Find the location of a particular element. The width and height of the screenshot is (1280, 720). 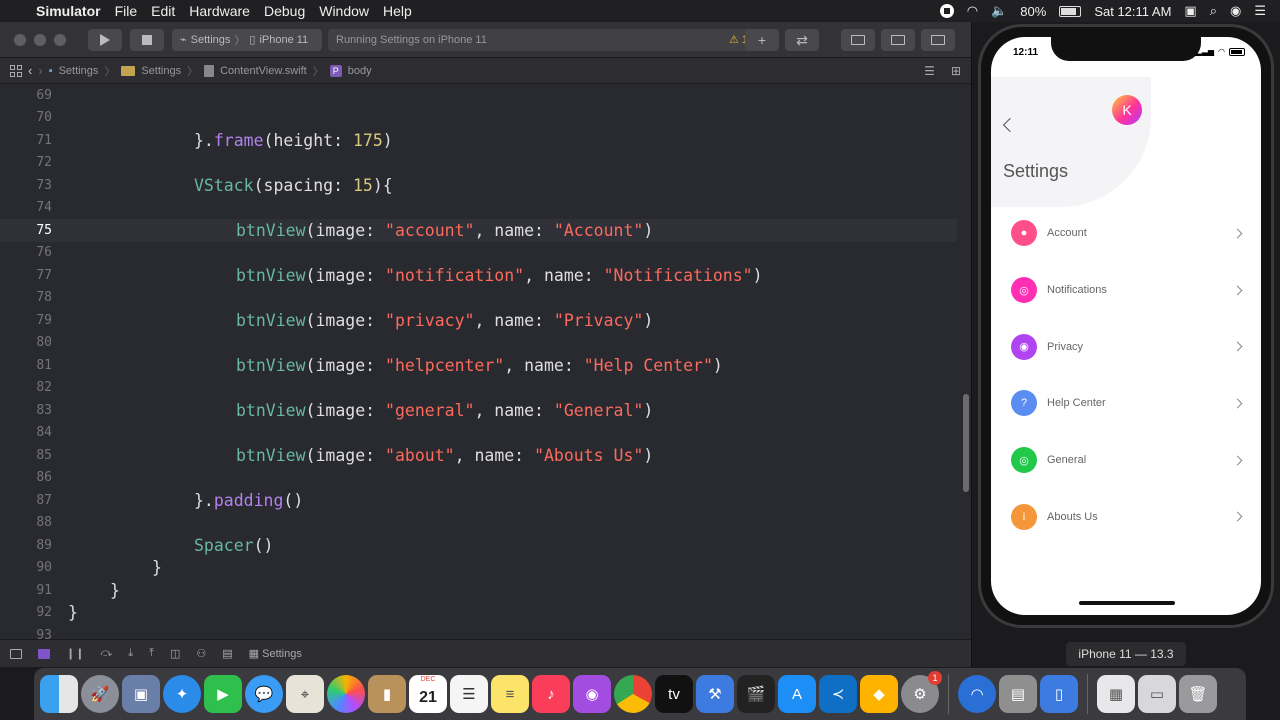

editor-scrollbar is located at coordinates (966, 443).